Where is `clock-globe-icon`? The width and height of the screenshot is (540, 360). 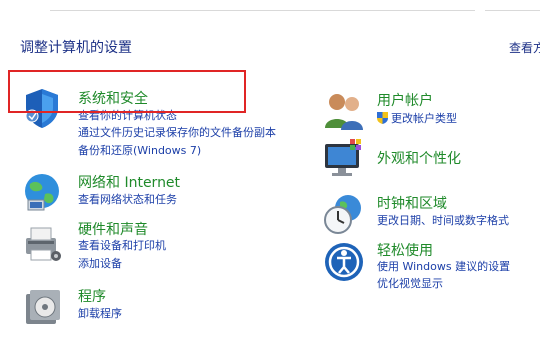
clock-globe-icon is located at coordinates (344, 214).